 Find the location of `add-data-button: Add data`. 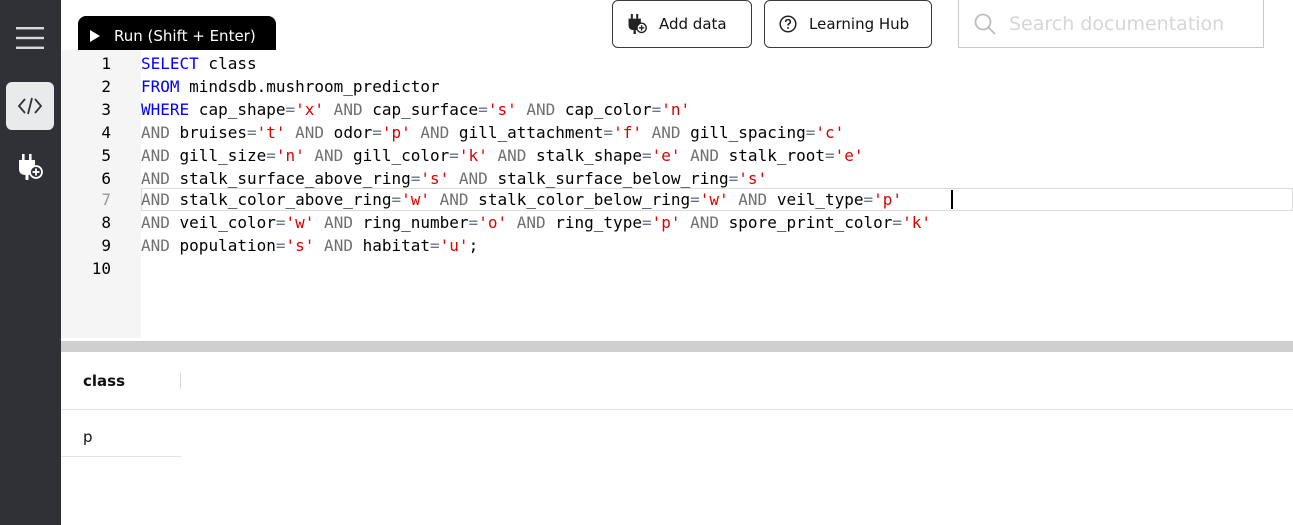

add-data-button: Add data is located at coordinates (682, 24).